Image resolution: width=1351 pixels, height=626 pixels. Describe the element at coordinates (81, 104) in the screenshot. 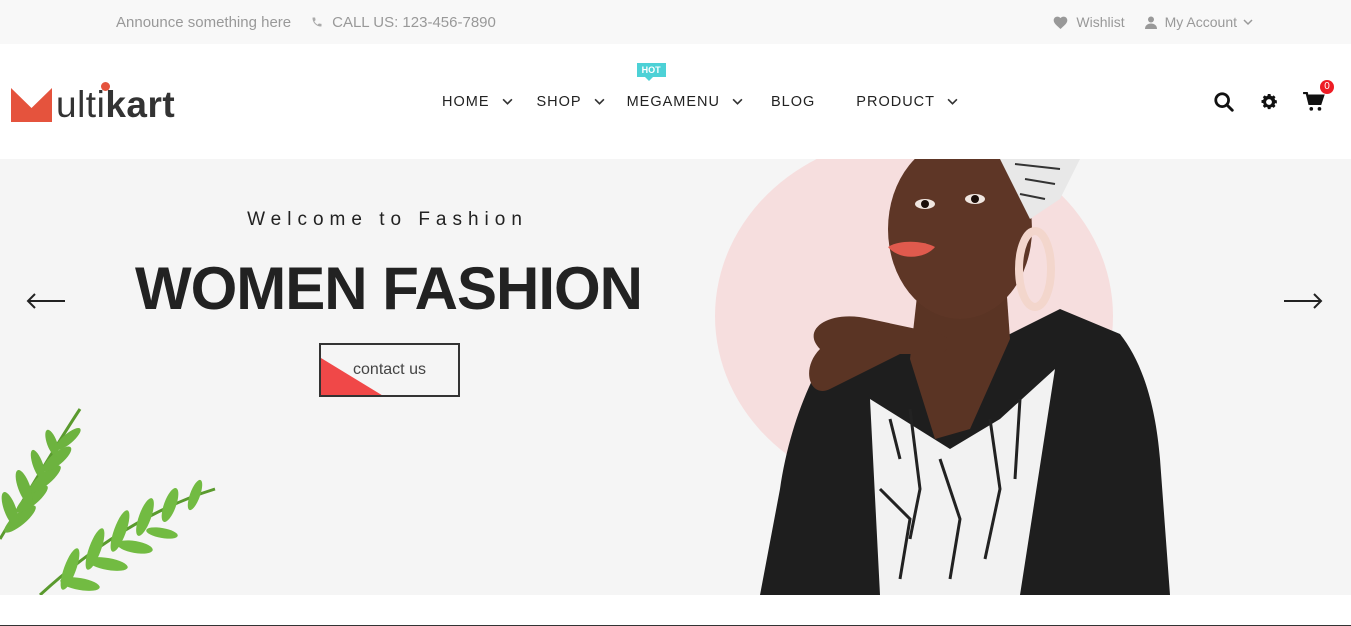

I see `logo-text-ulti: ulti` at that location.